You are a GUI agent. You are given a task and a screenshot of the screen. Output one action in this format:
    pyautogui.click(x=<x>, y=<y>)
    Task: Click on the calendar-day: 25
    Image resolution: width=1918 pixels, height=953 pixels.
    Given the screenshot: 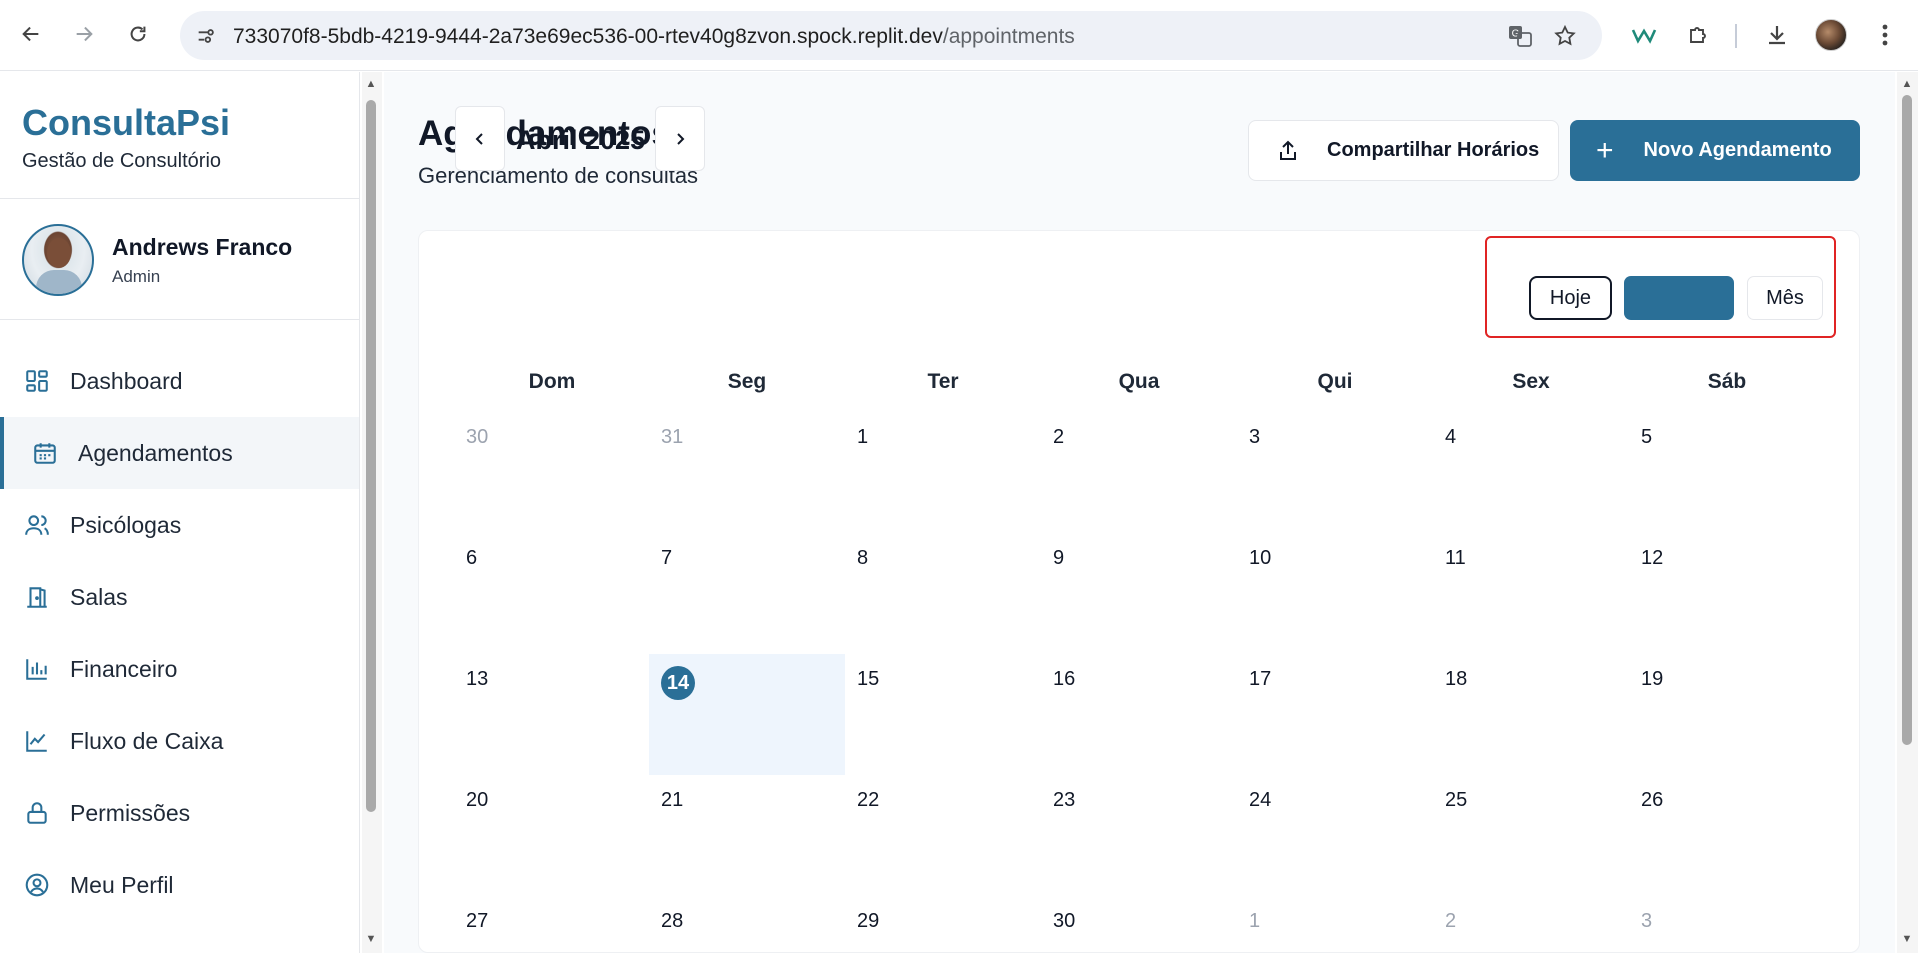 What is the action you would take?
    pyautogui.click(x=1531, y=835)
    